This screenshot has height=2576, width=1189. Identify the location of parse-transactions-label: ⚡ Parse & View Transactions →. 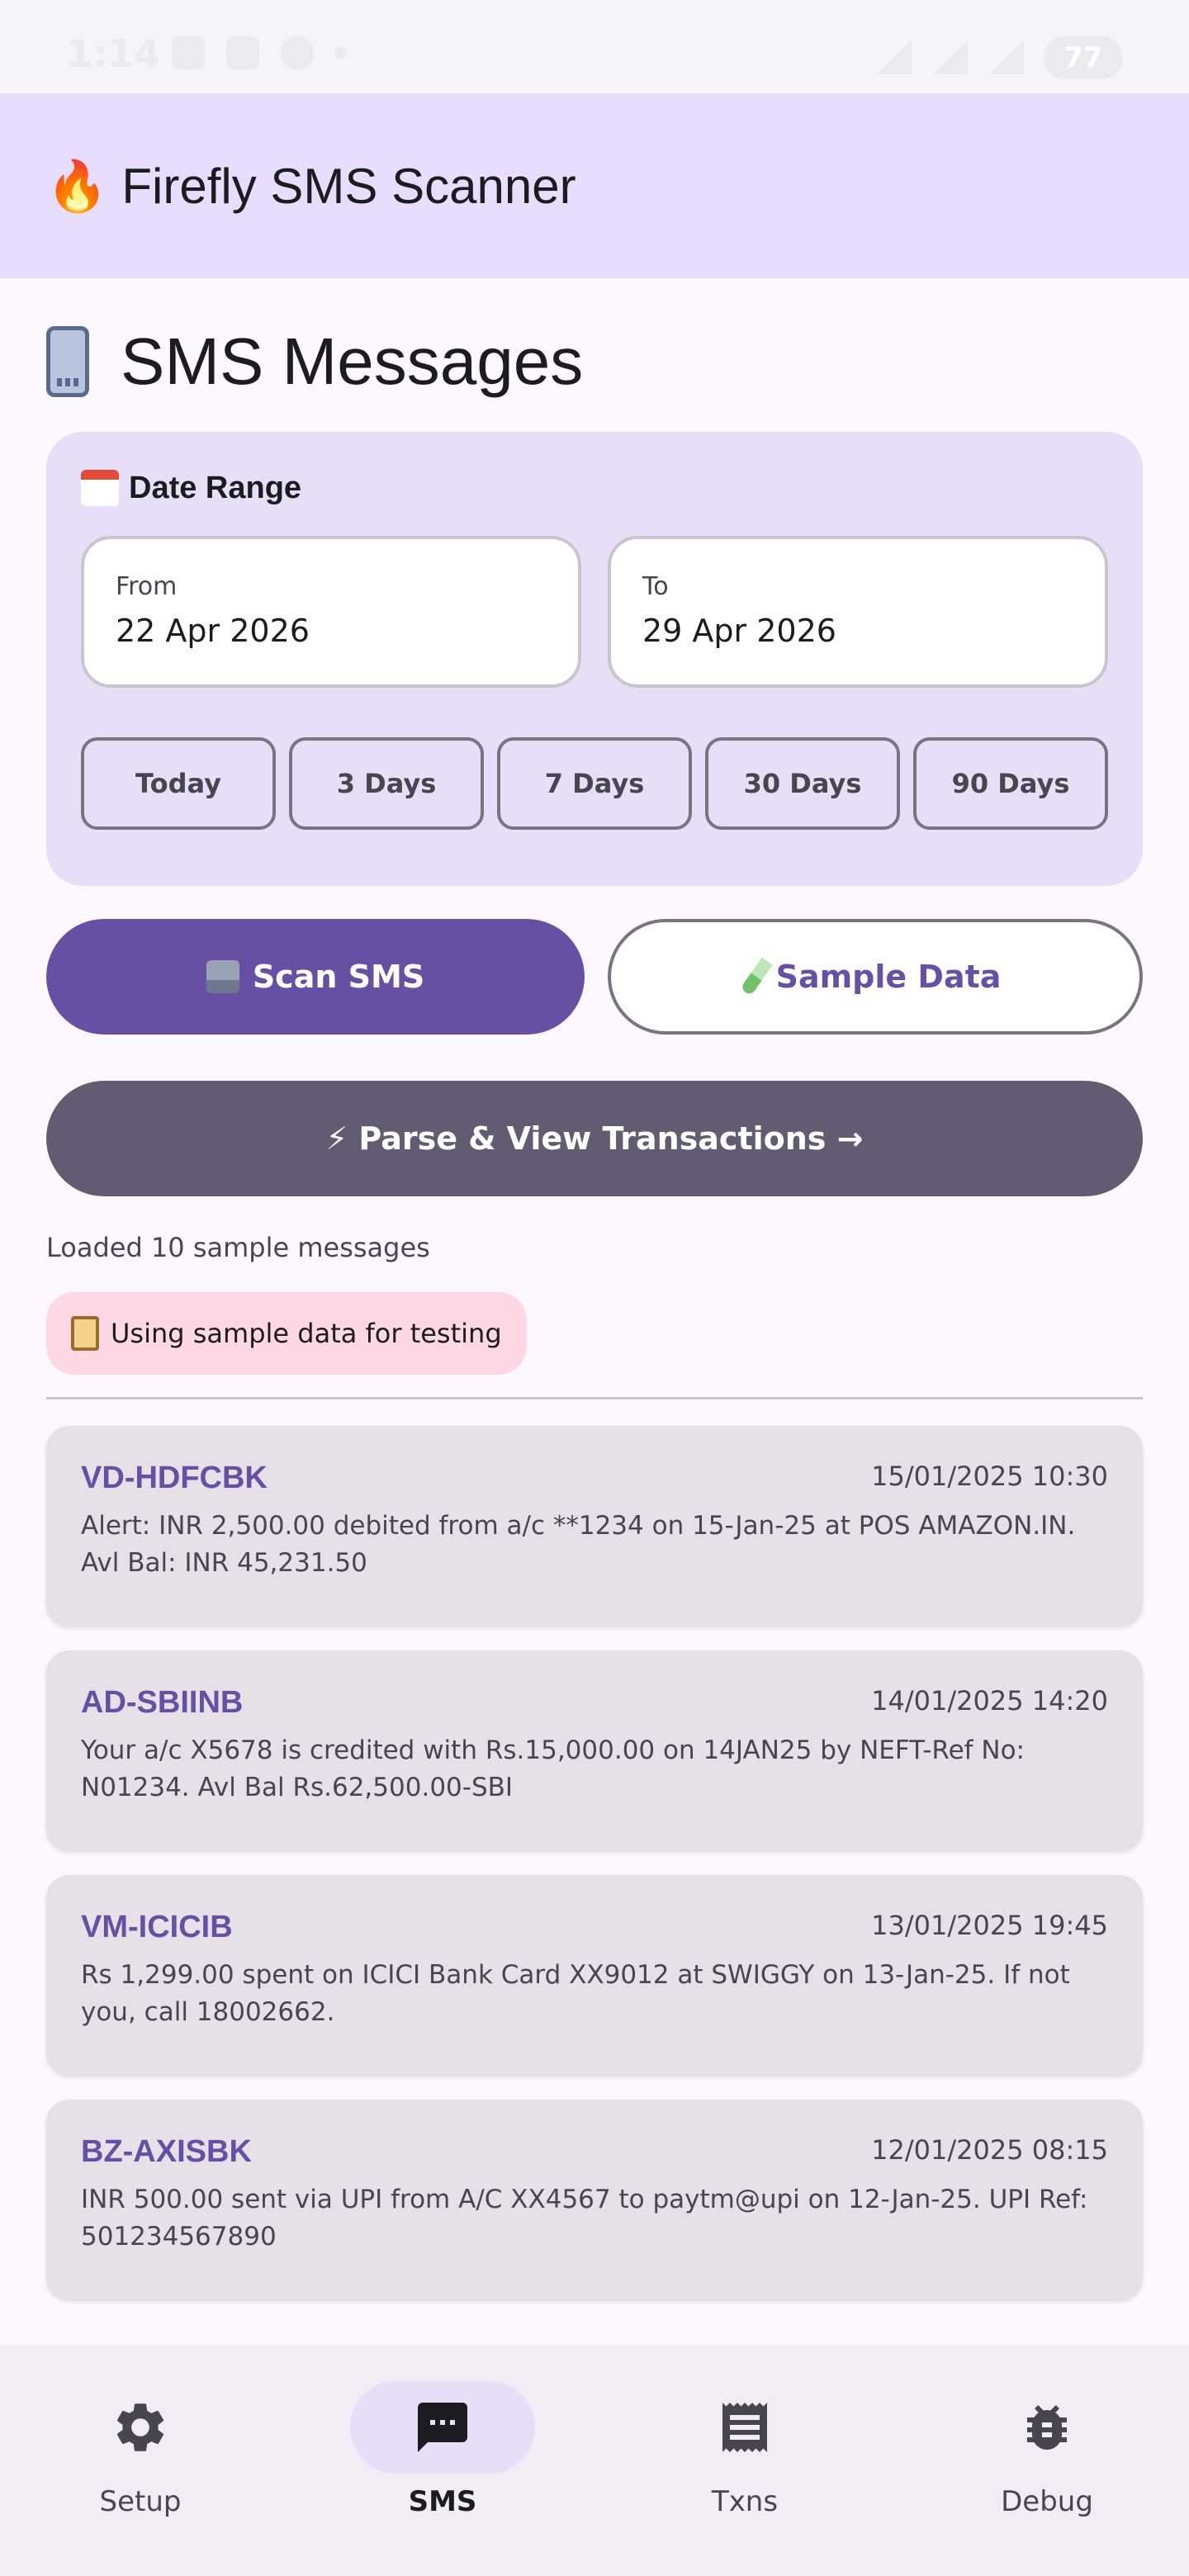
(594, 1138).